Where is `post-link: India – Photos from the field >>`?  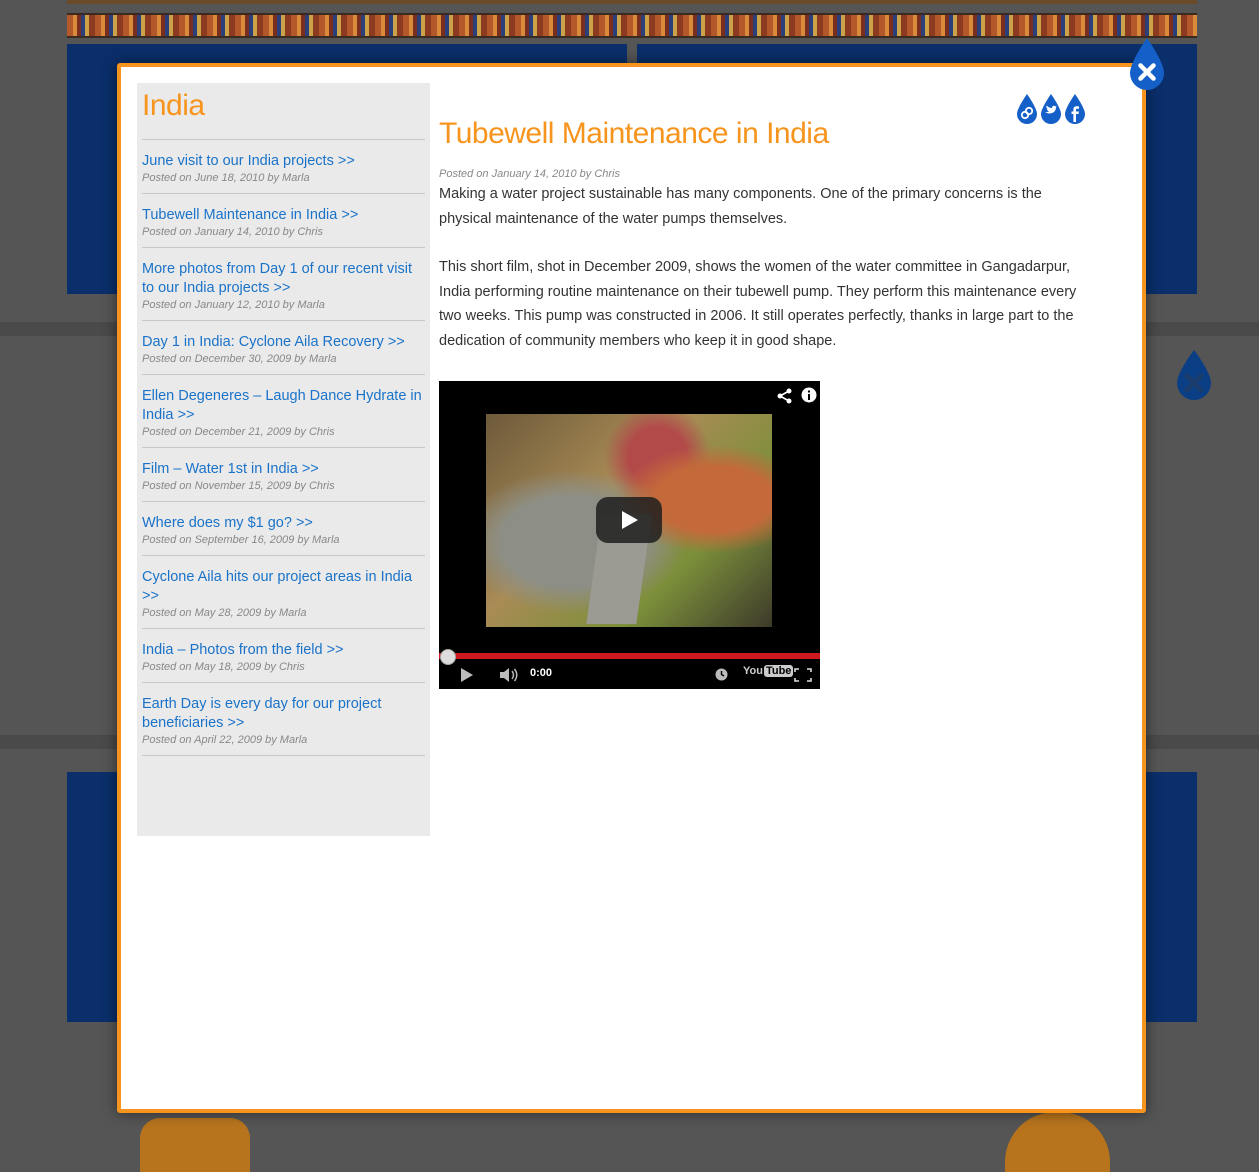
post-link: India – Photos from the field >> is located at coordinates (283, 650).